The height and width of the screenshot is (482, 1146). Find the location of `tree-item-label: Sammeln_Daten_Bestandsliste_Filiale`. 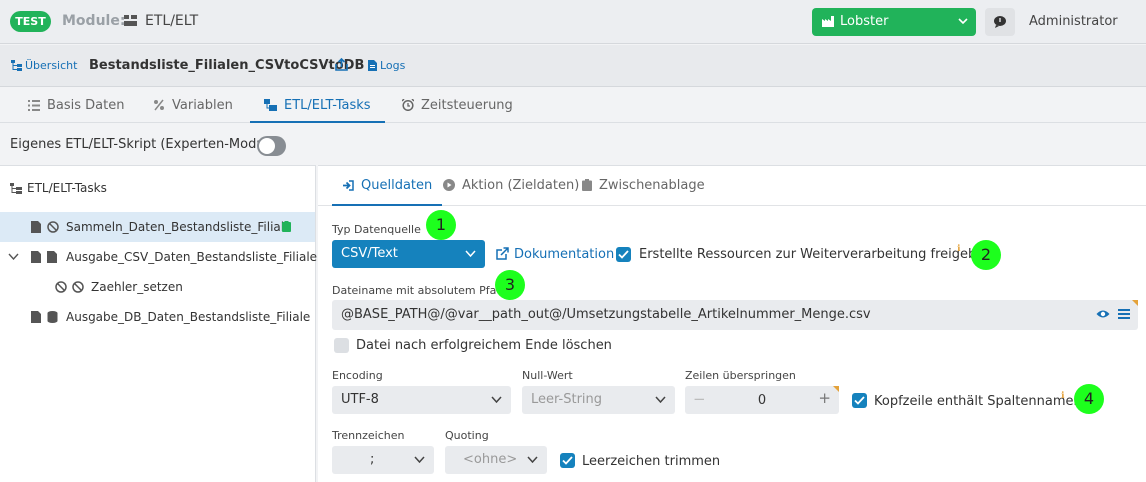

tree-item-label: Sammeln_Daten_Bestandsliste_Filiale is located at coordinates (179, 227).